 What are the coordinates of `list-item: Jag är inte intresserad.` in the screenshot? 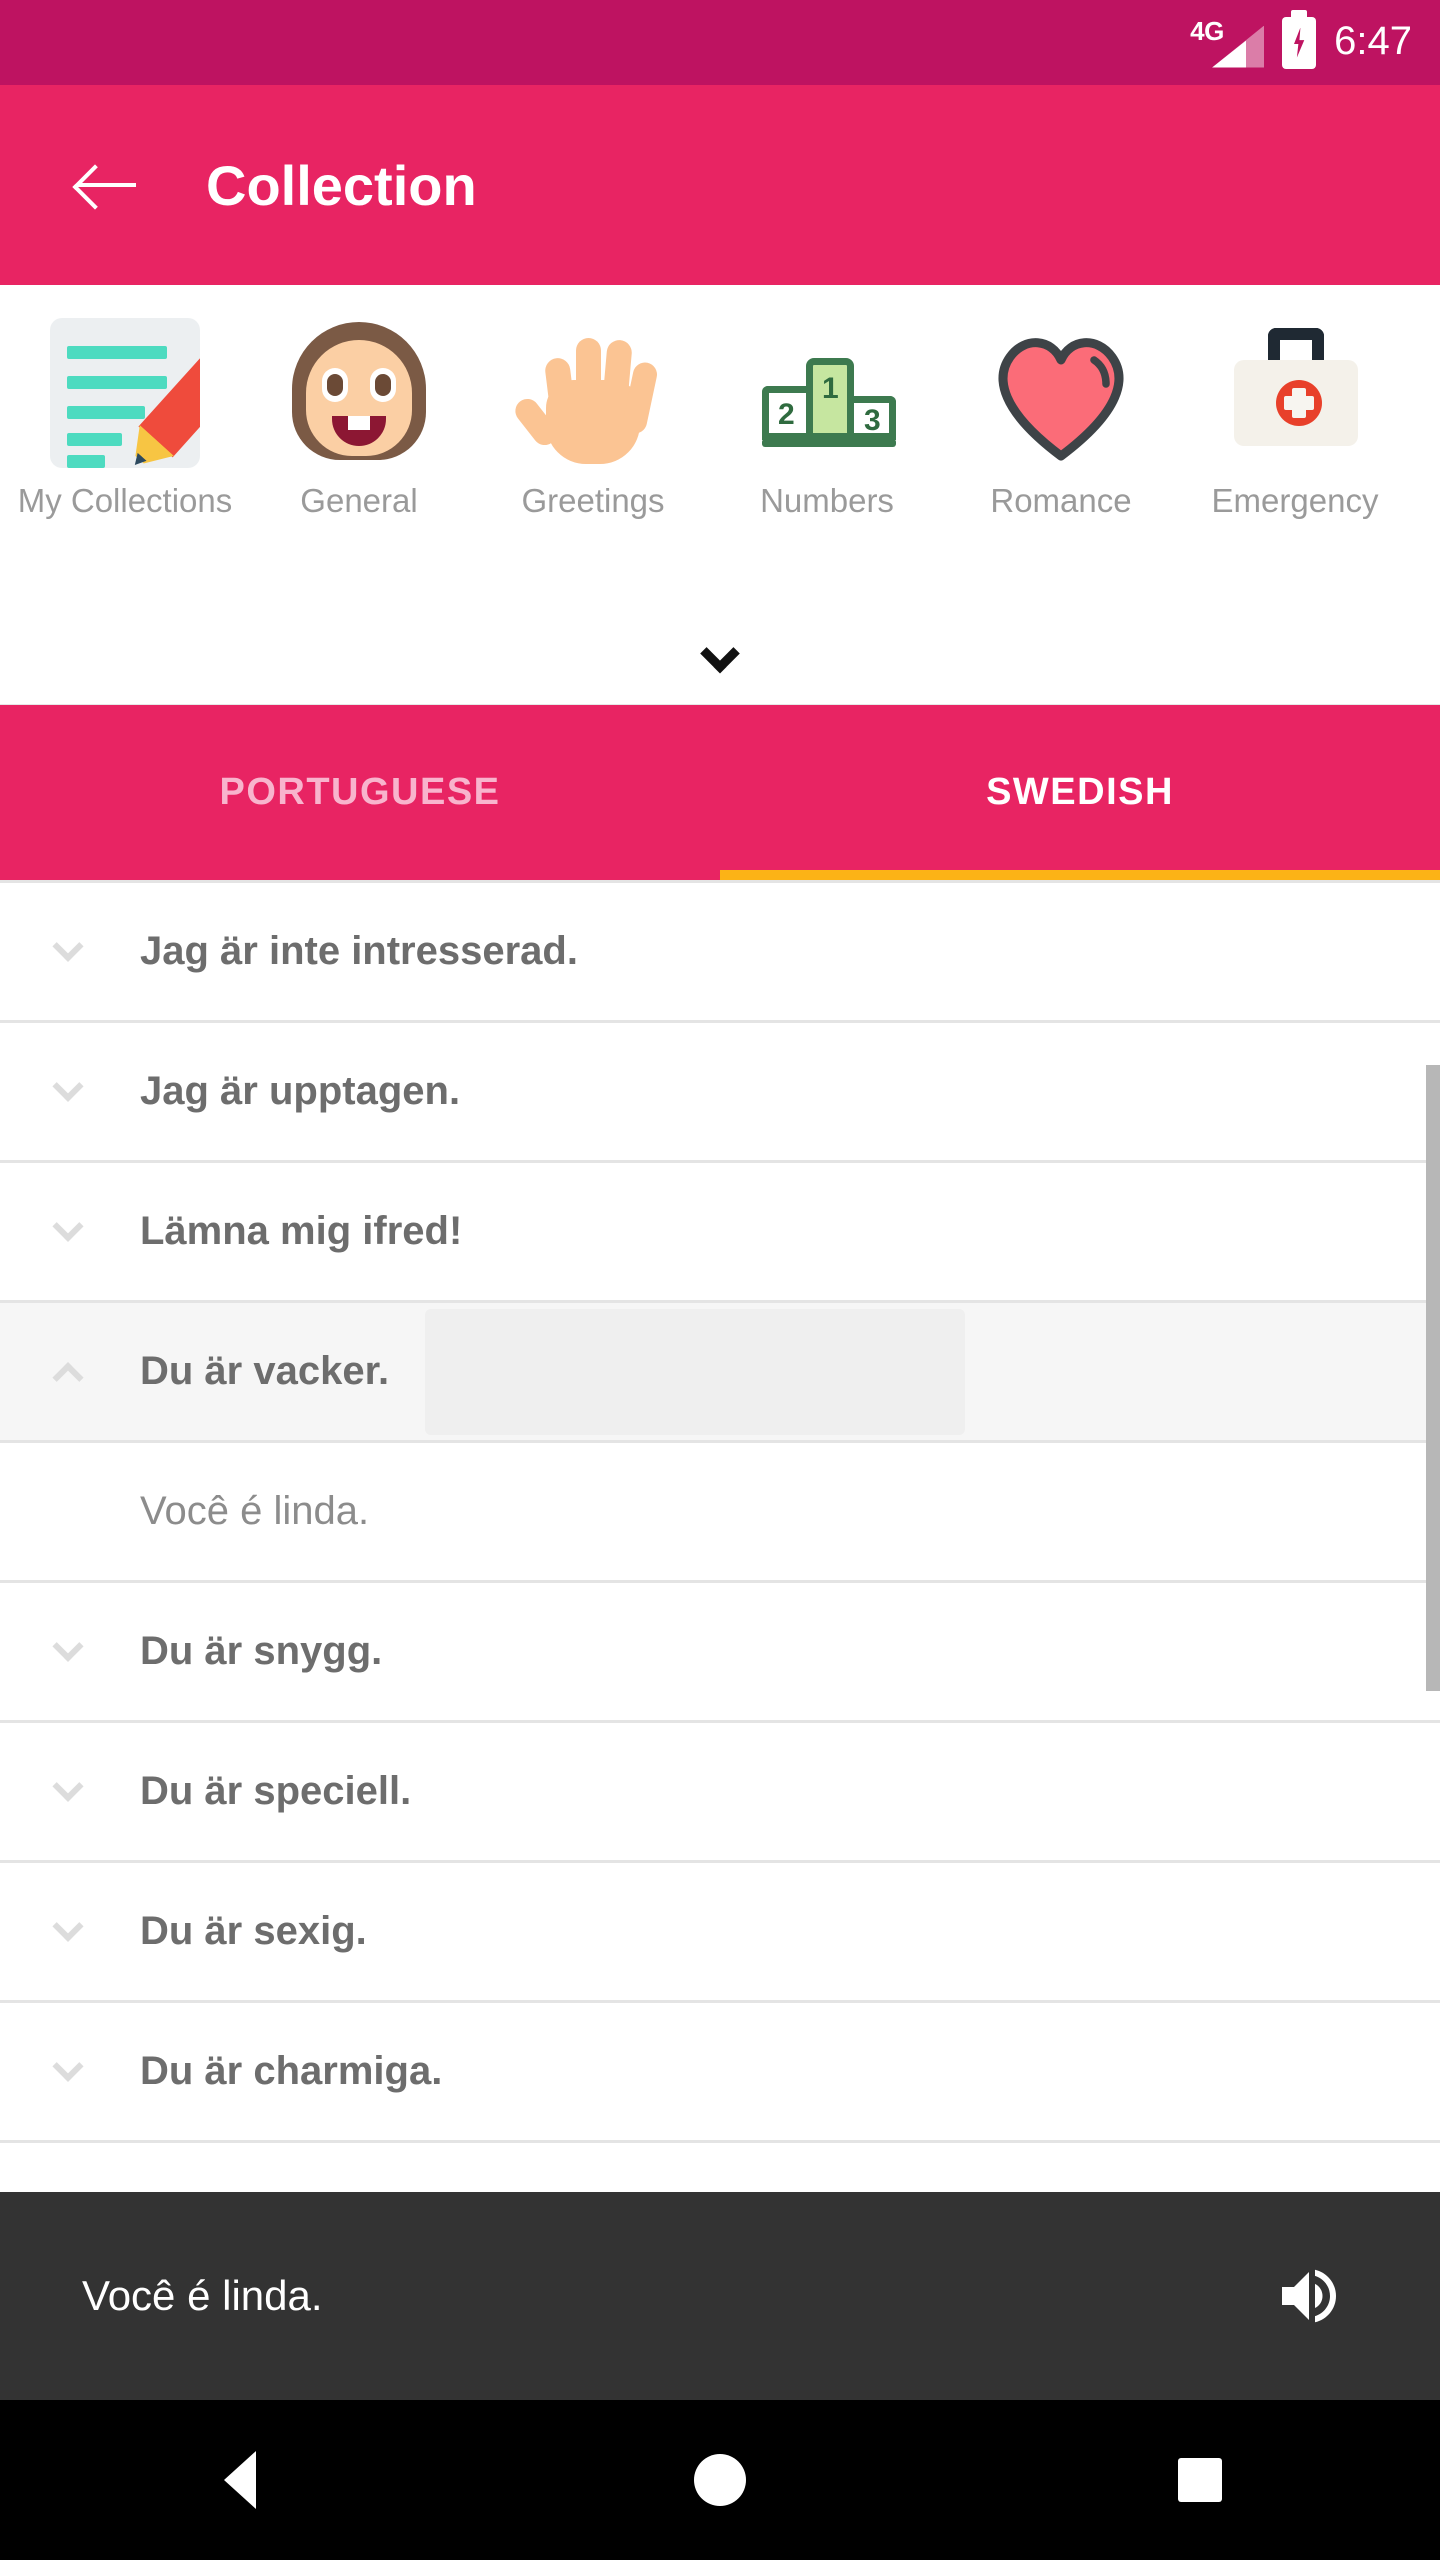 It's located at (720, 953).